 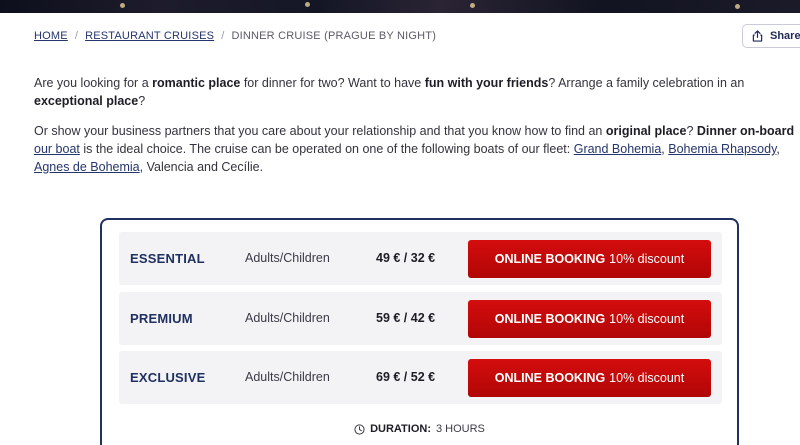 I want to click on intro-bold-dinner-on-board: Dinner on-board, so click(x=745, y=131).